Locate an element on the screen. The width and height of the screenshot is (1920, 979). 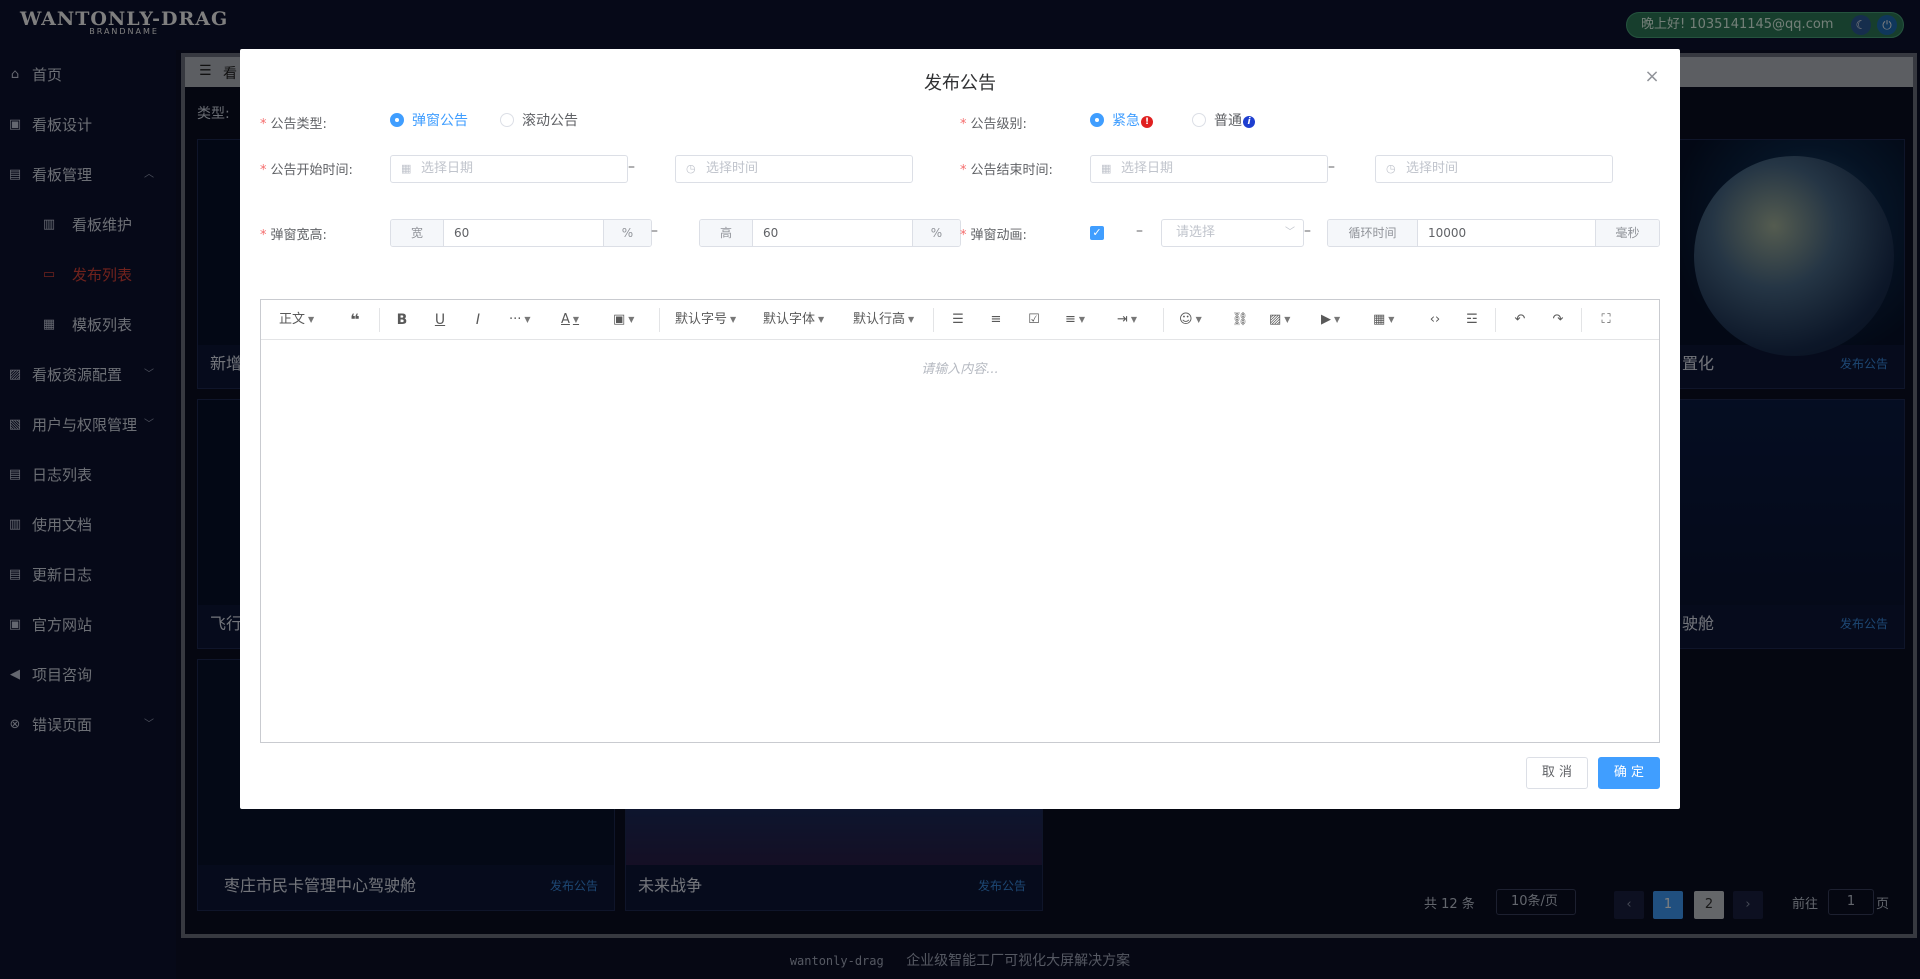
close-icon: × is located at coordinates (1652, 77).